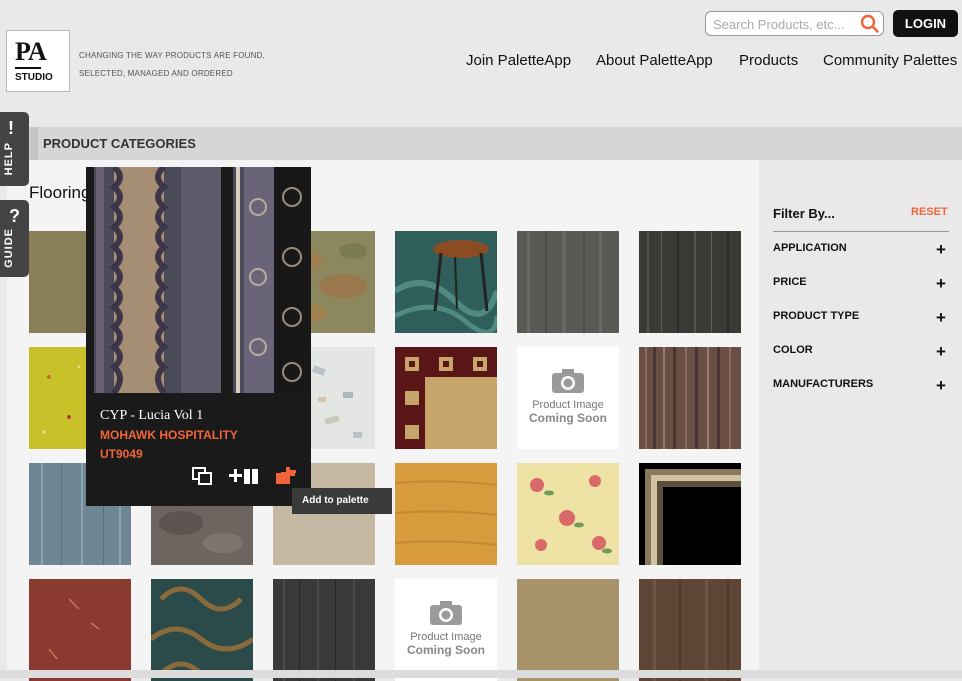  What do you see at coordinates (198, 280) in the screenshot?
I see `popup-product-image` at bounding box center [198, 280].